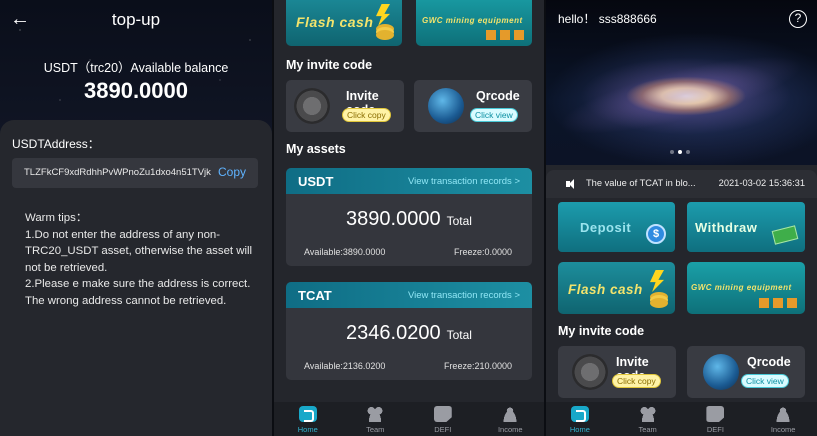  What do you see at coordinates (607, 19) in the screenshot?
I see `greeting: hello！ sss888666` at bounding box center [607, 19].